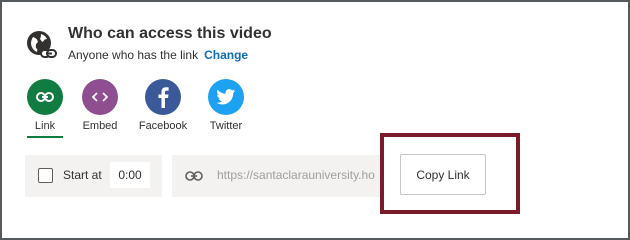 Image resolution: width=630 pixels, height=240 pixels. Describe the element at coordinates (226, 55) in the screenshot. I see `change-access-link: Change` at that location.